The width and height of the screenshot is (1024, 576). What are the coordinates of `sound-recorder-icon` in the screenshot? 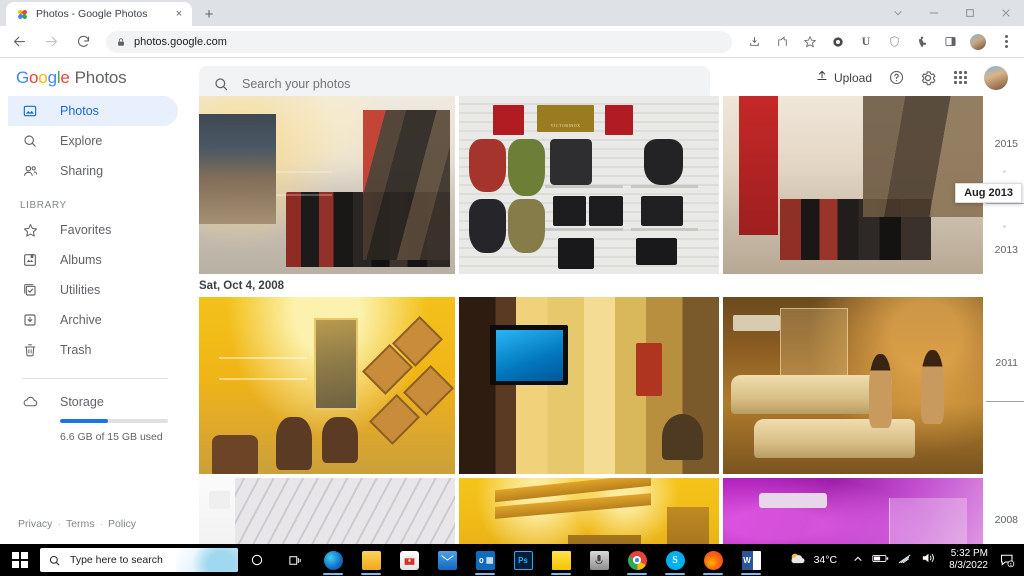 It's located at (599, 560).